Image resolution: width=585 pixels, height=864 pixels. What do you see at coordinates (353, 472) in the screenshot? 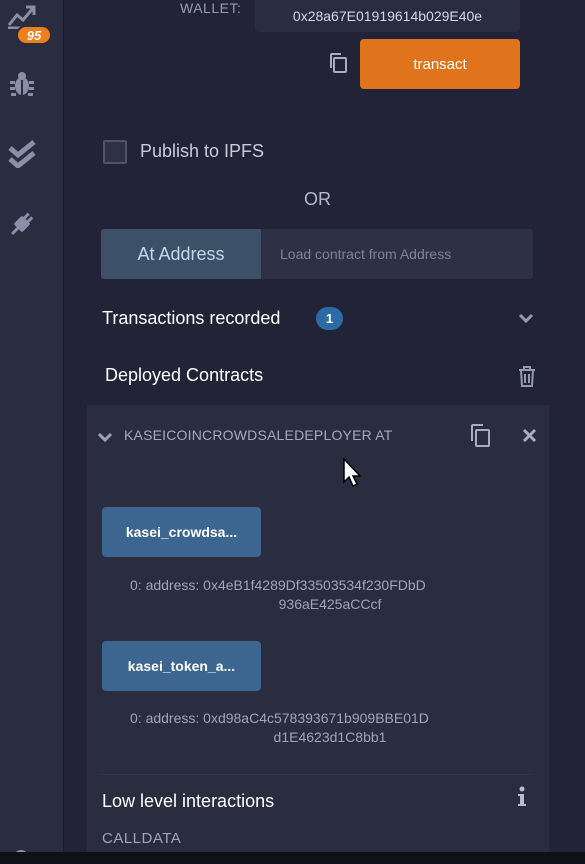
I see `mouse-cursor-icon` at bounding box center [353, 472].